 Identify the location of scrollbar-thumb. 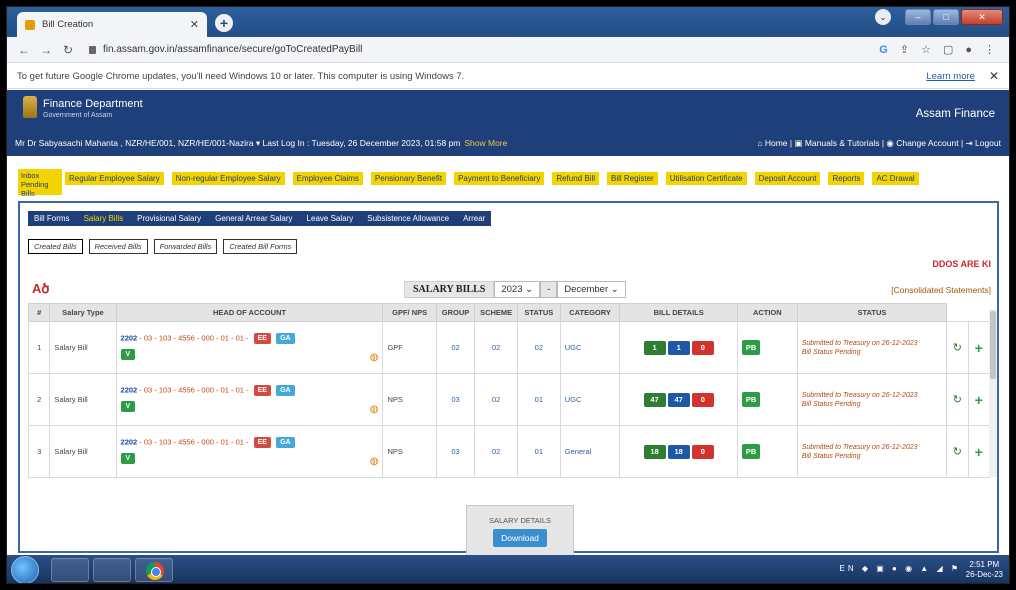
(993, 345).